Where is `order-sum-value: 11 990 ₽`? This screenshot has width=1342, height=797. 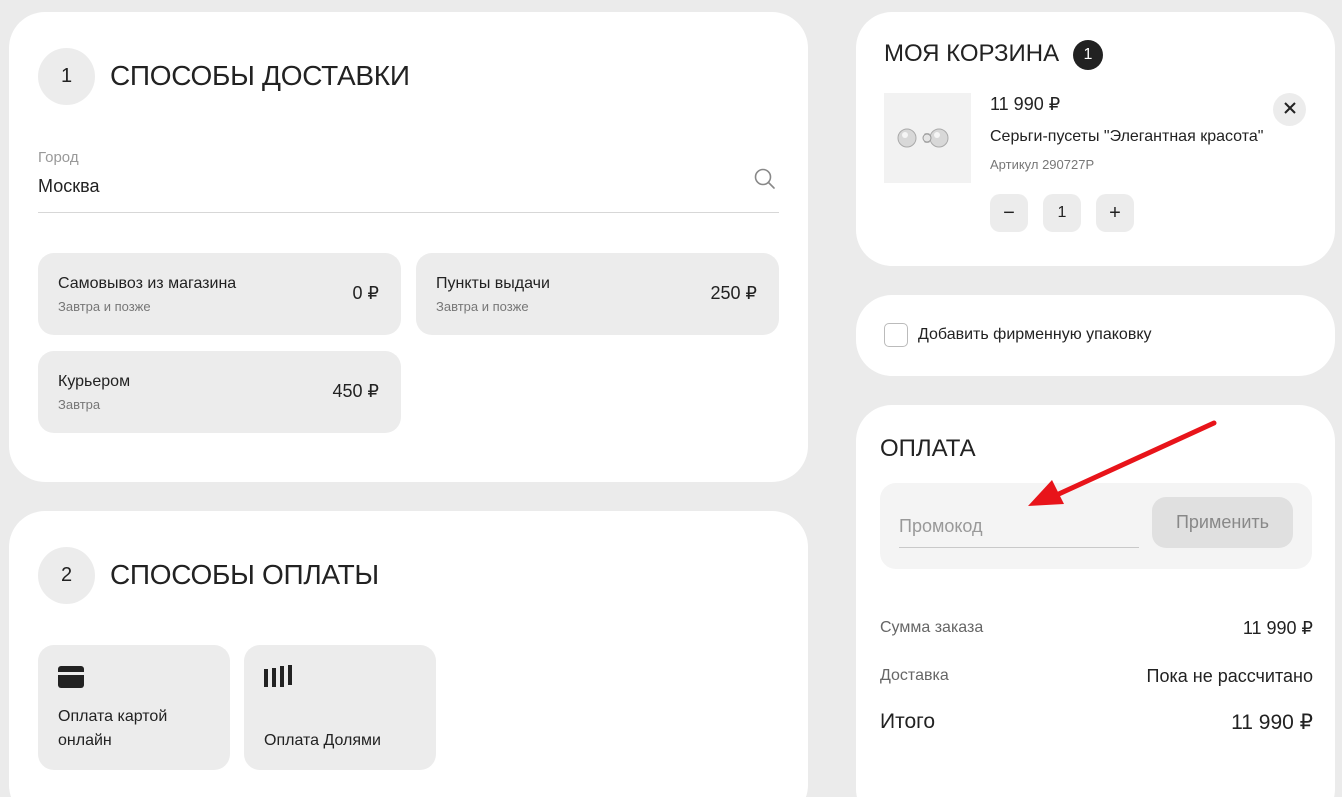 order-sum-value: 11 990 ₽ is located at coordinates (1277, 628).